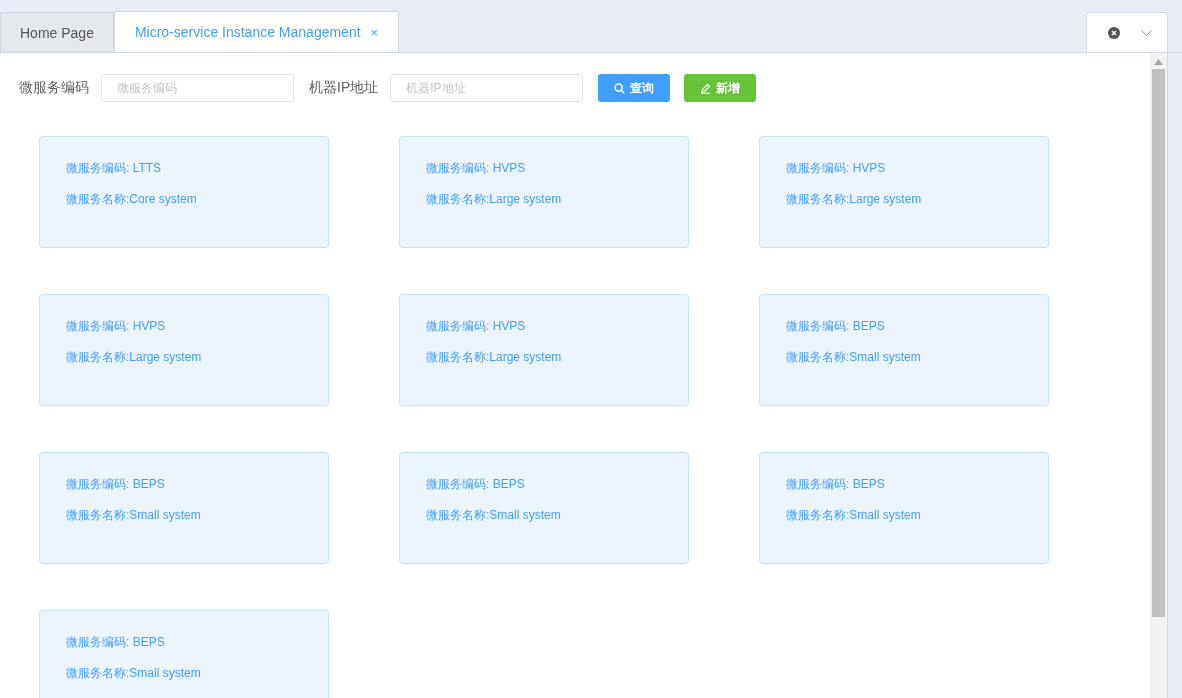 This screenshot has width=1182, height=698. I want to click on close-icon, so click(1113, 32).